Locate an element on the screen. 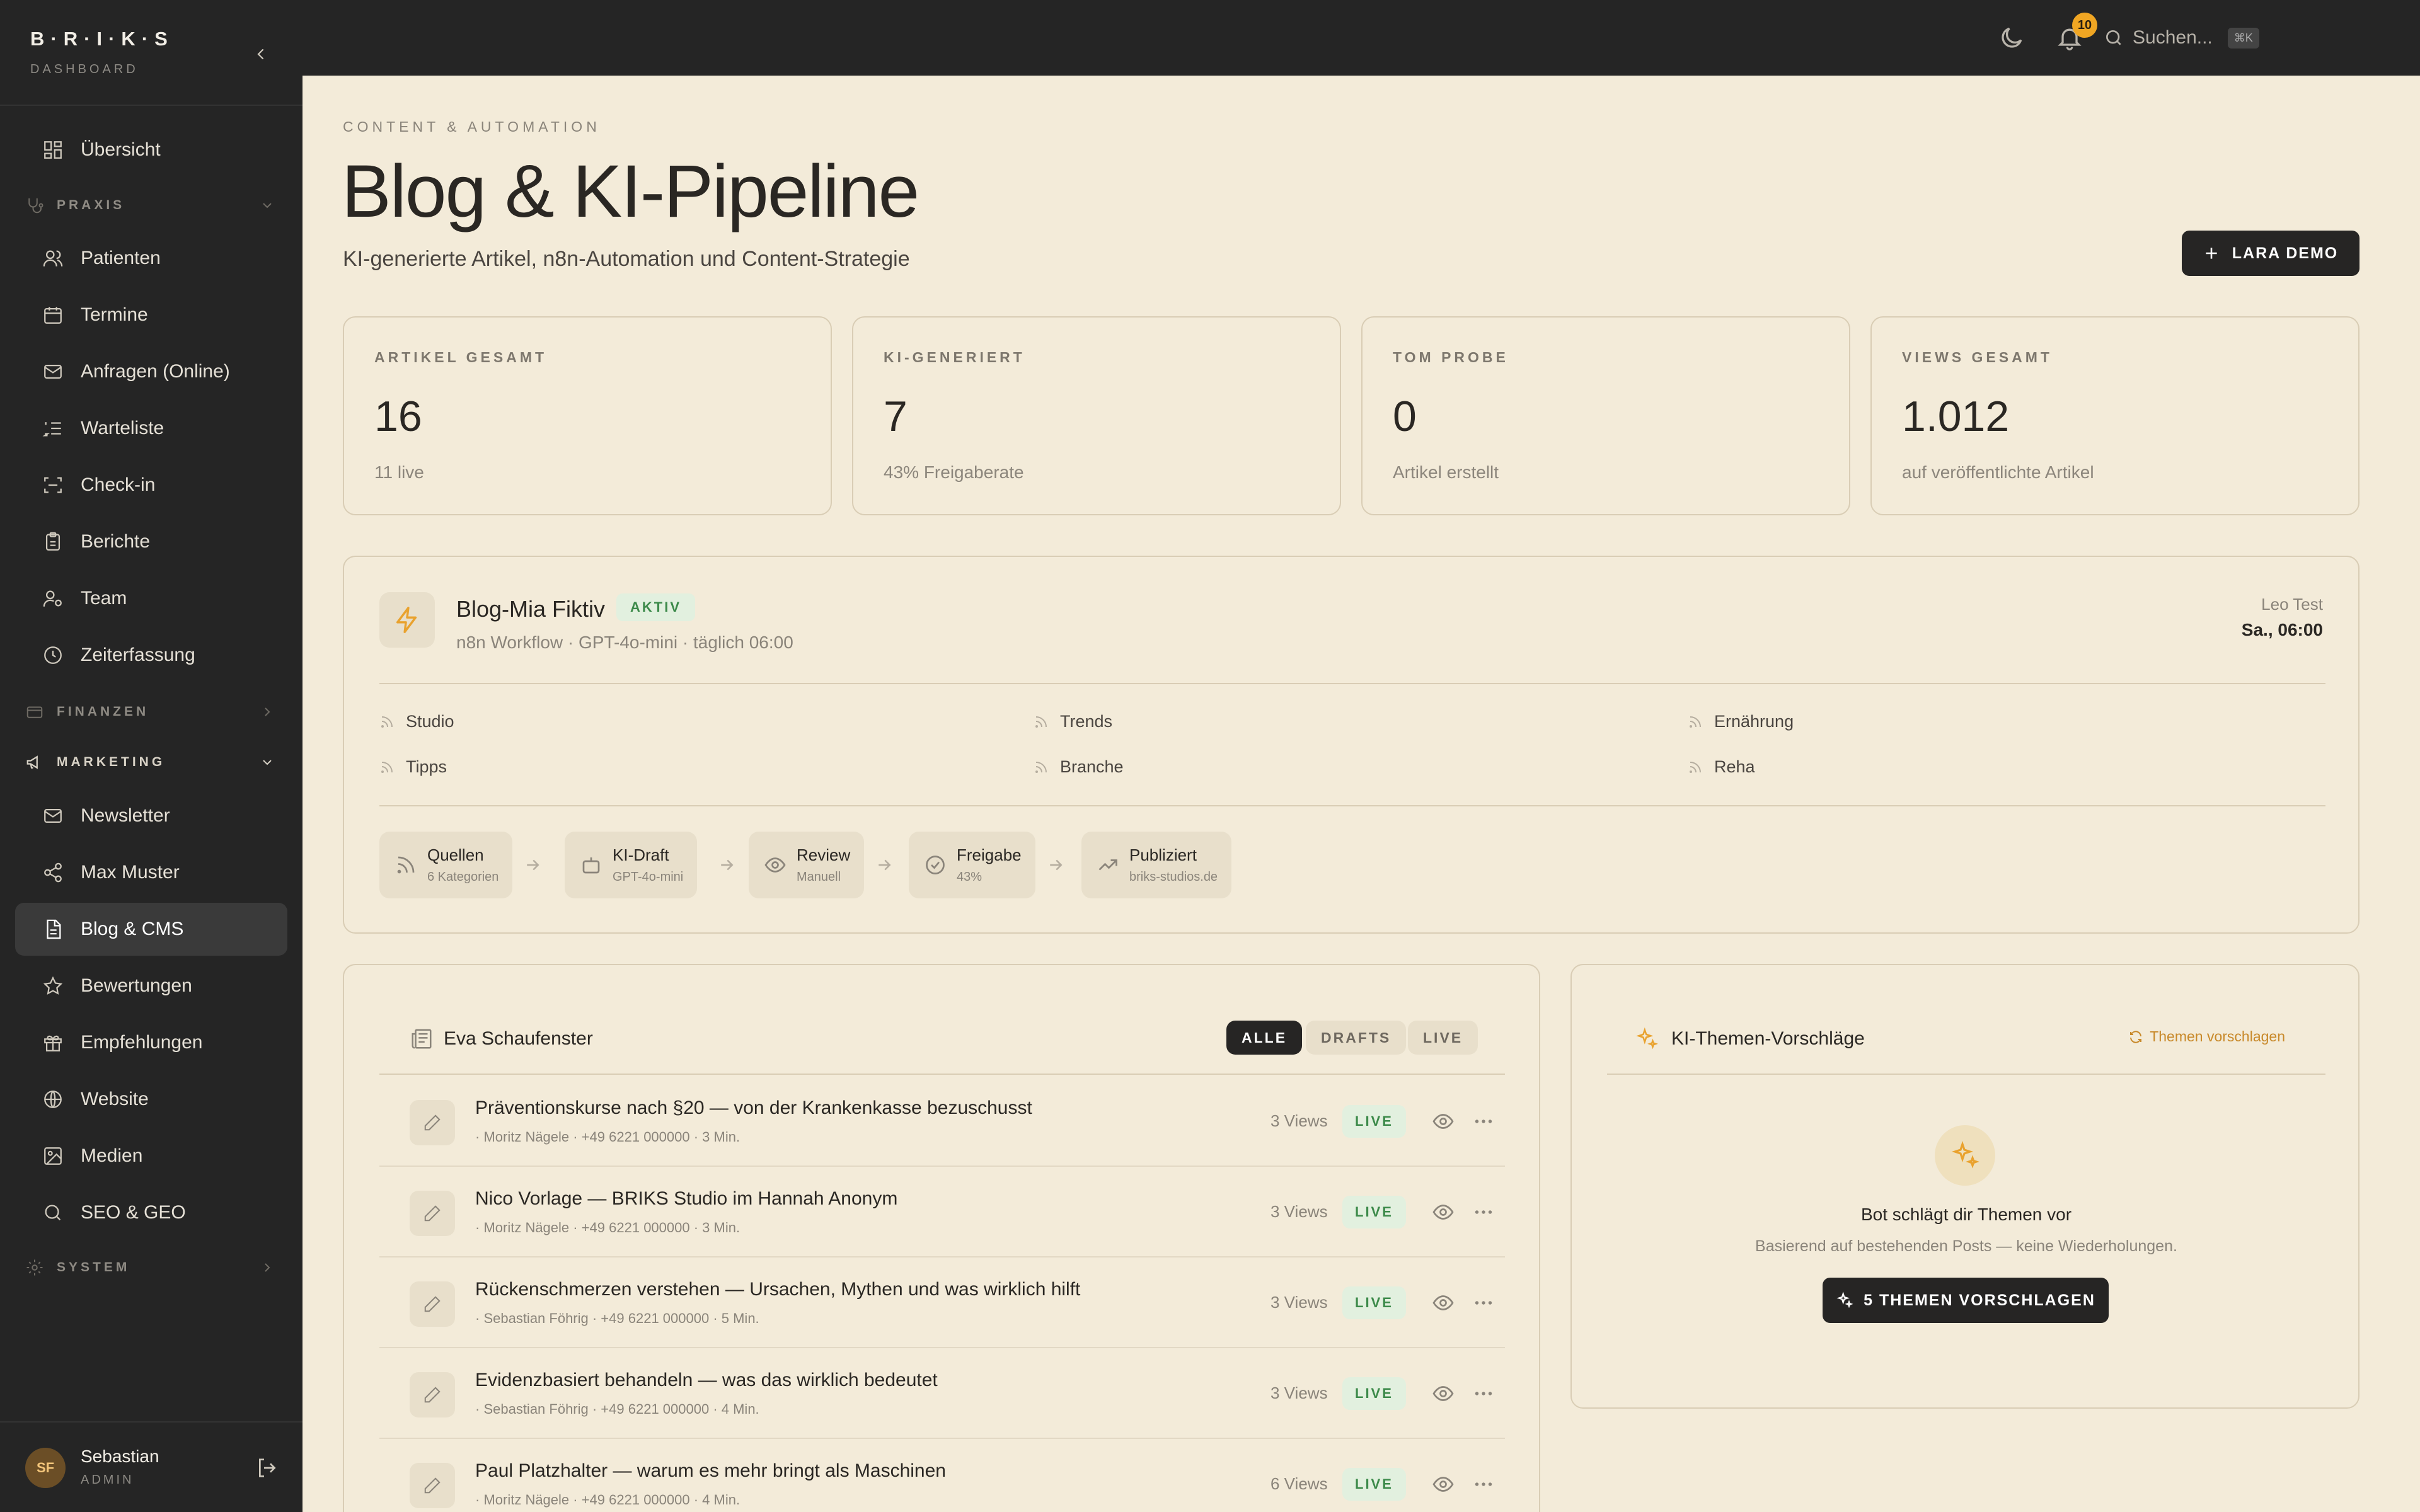 The height and width of the screenshot is (1512, 2420). pipeline-step-review: Review Manuell is located at coordinates (807, 865).